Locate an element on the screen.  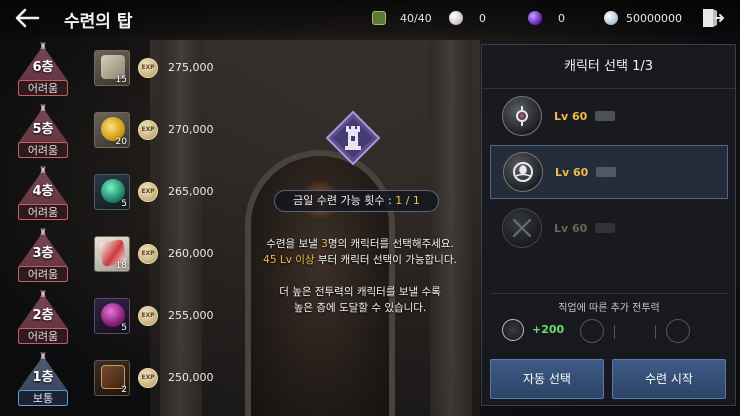
silver-value: 50000000 is located at coordinates (654, 18).